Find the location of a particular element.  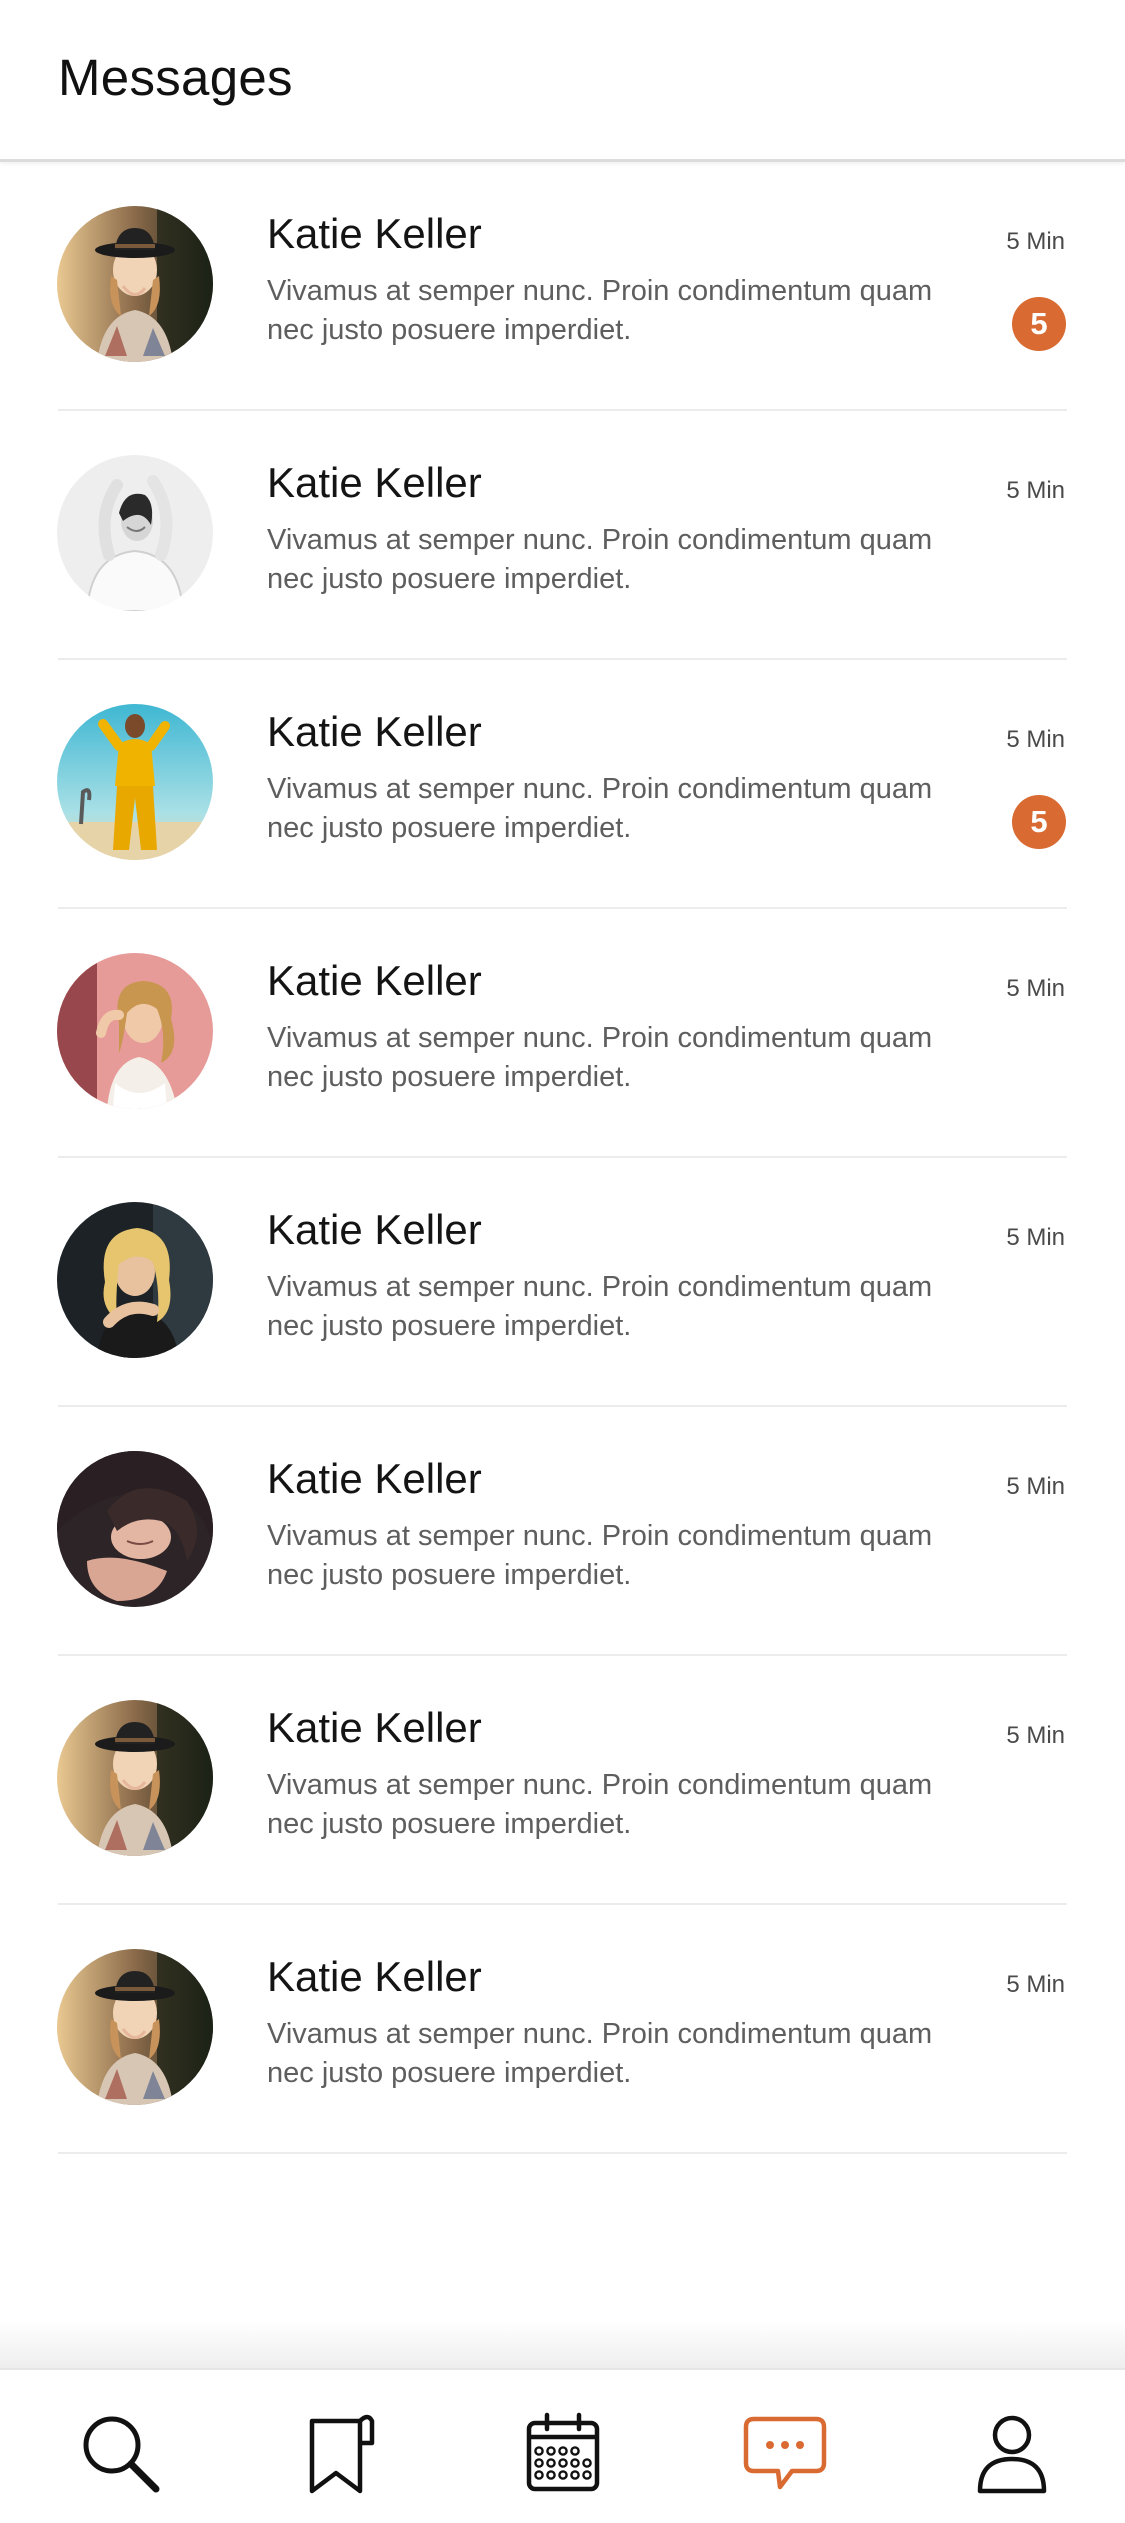

bottom-tab-bar is located at coordinates (562, 2445).